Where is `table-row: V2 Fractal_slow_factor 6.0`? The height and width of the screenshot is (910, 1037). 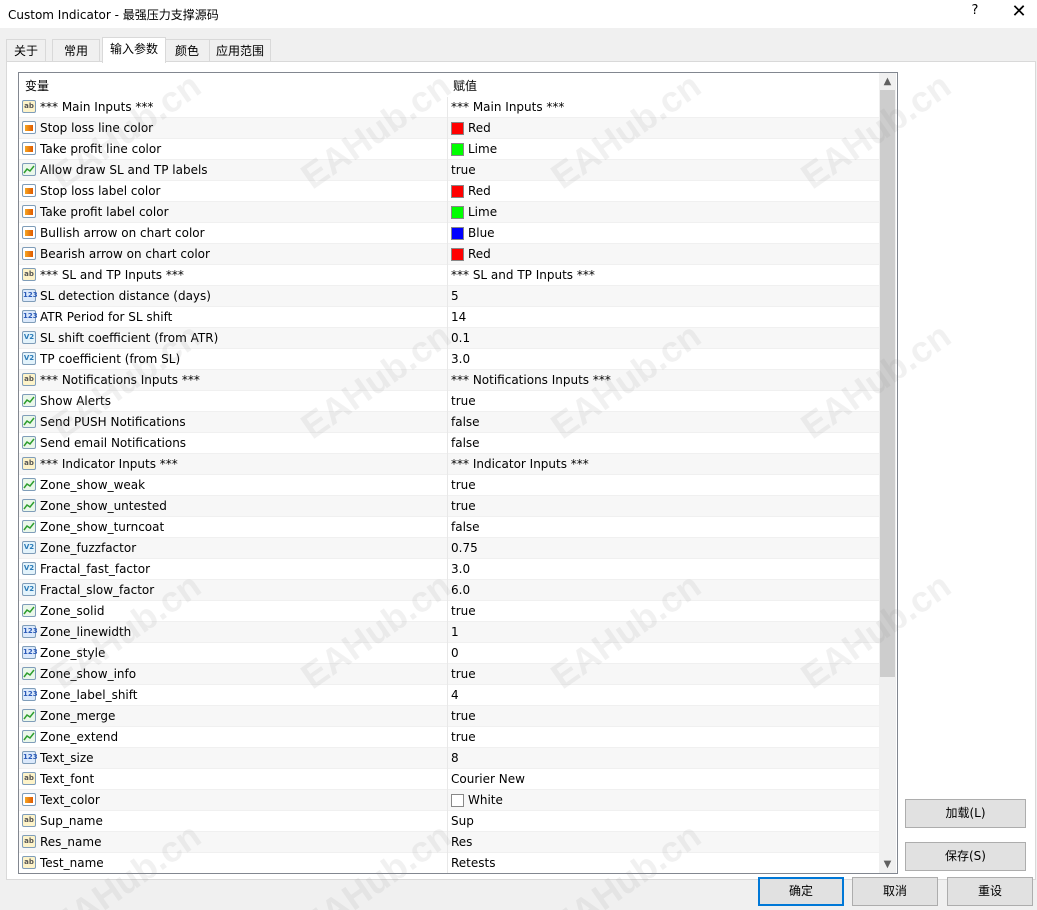
table-row: V2 Fractal_slow_factor 6.0 is located at coordinates (449, 590).